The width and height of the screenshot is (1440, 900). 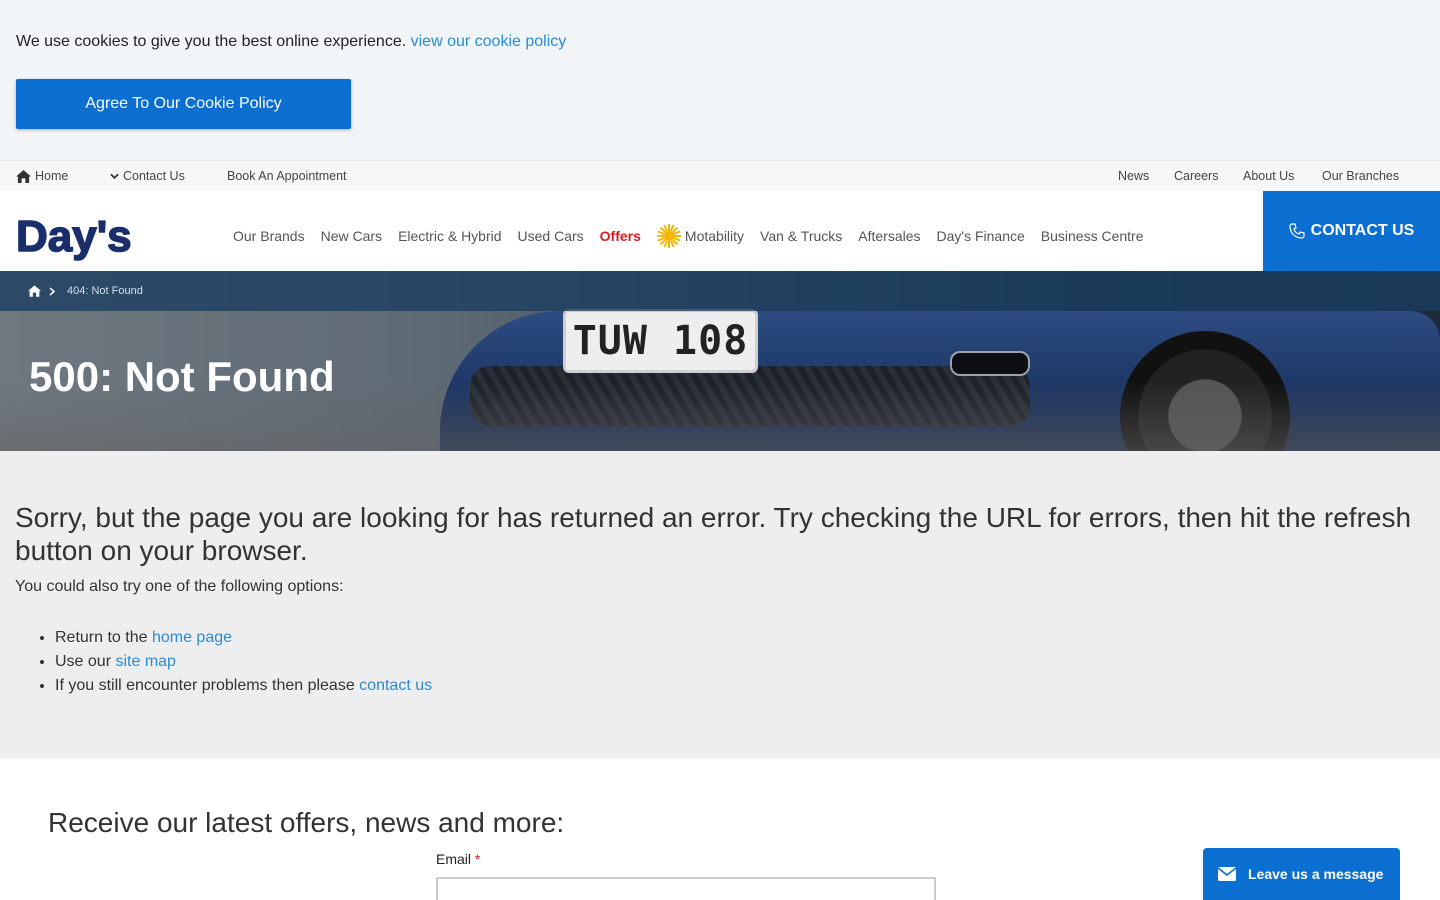 I want to click on topbar-book-appointment-link: Book An Appointment, so click(x=287, y=176).